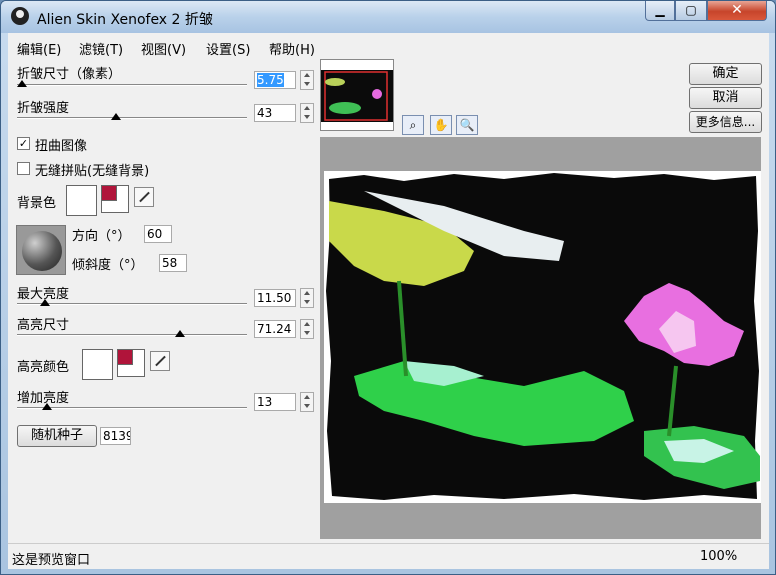 Image resolution: width=776 pixels, height=575 pixels. Describe the element at coordinates (388, 46) in the screenshot. I see `menu-bar: 编辑(E) 滤镜(T) 视图(V) 设置(S) 帮助(H)` at that location.